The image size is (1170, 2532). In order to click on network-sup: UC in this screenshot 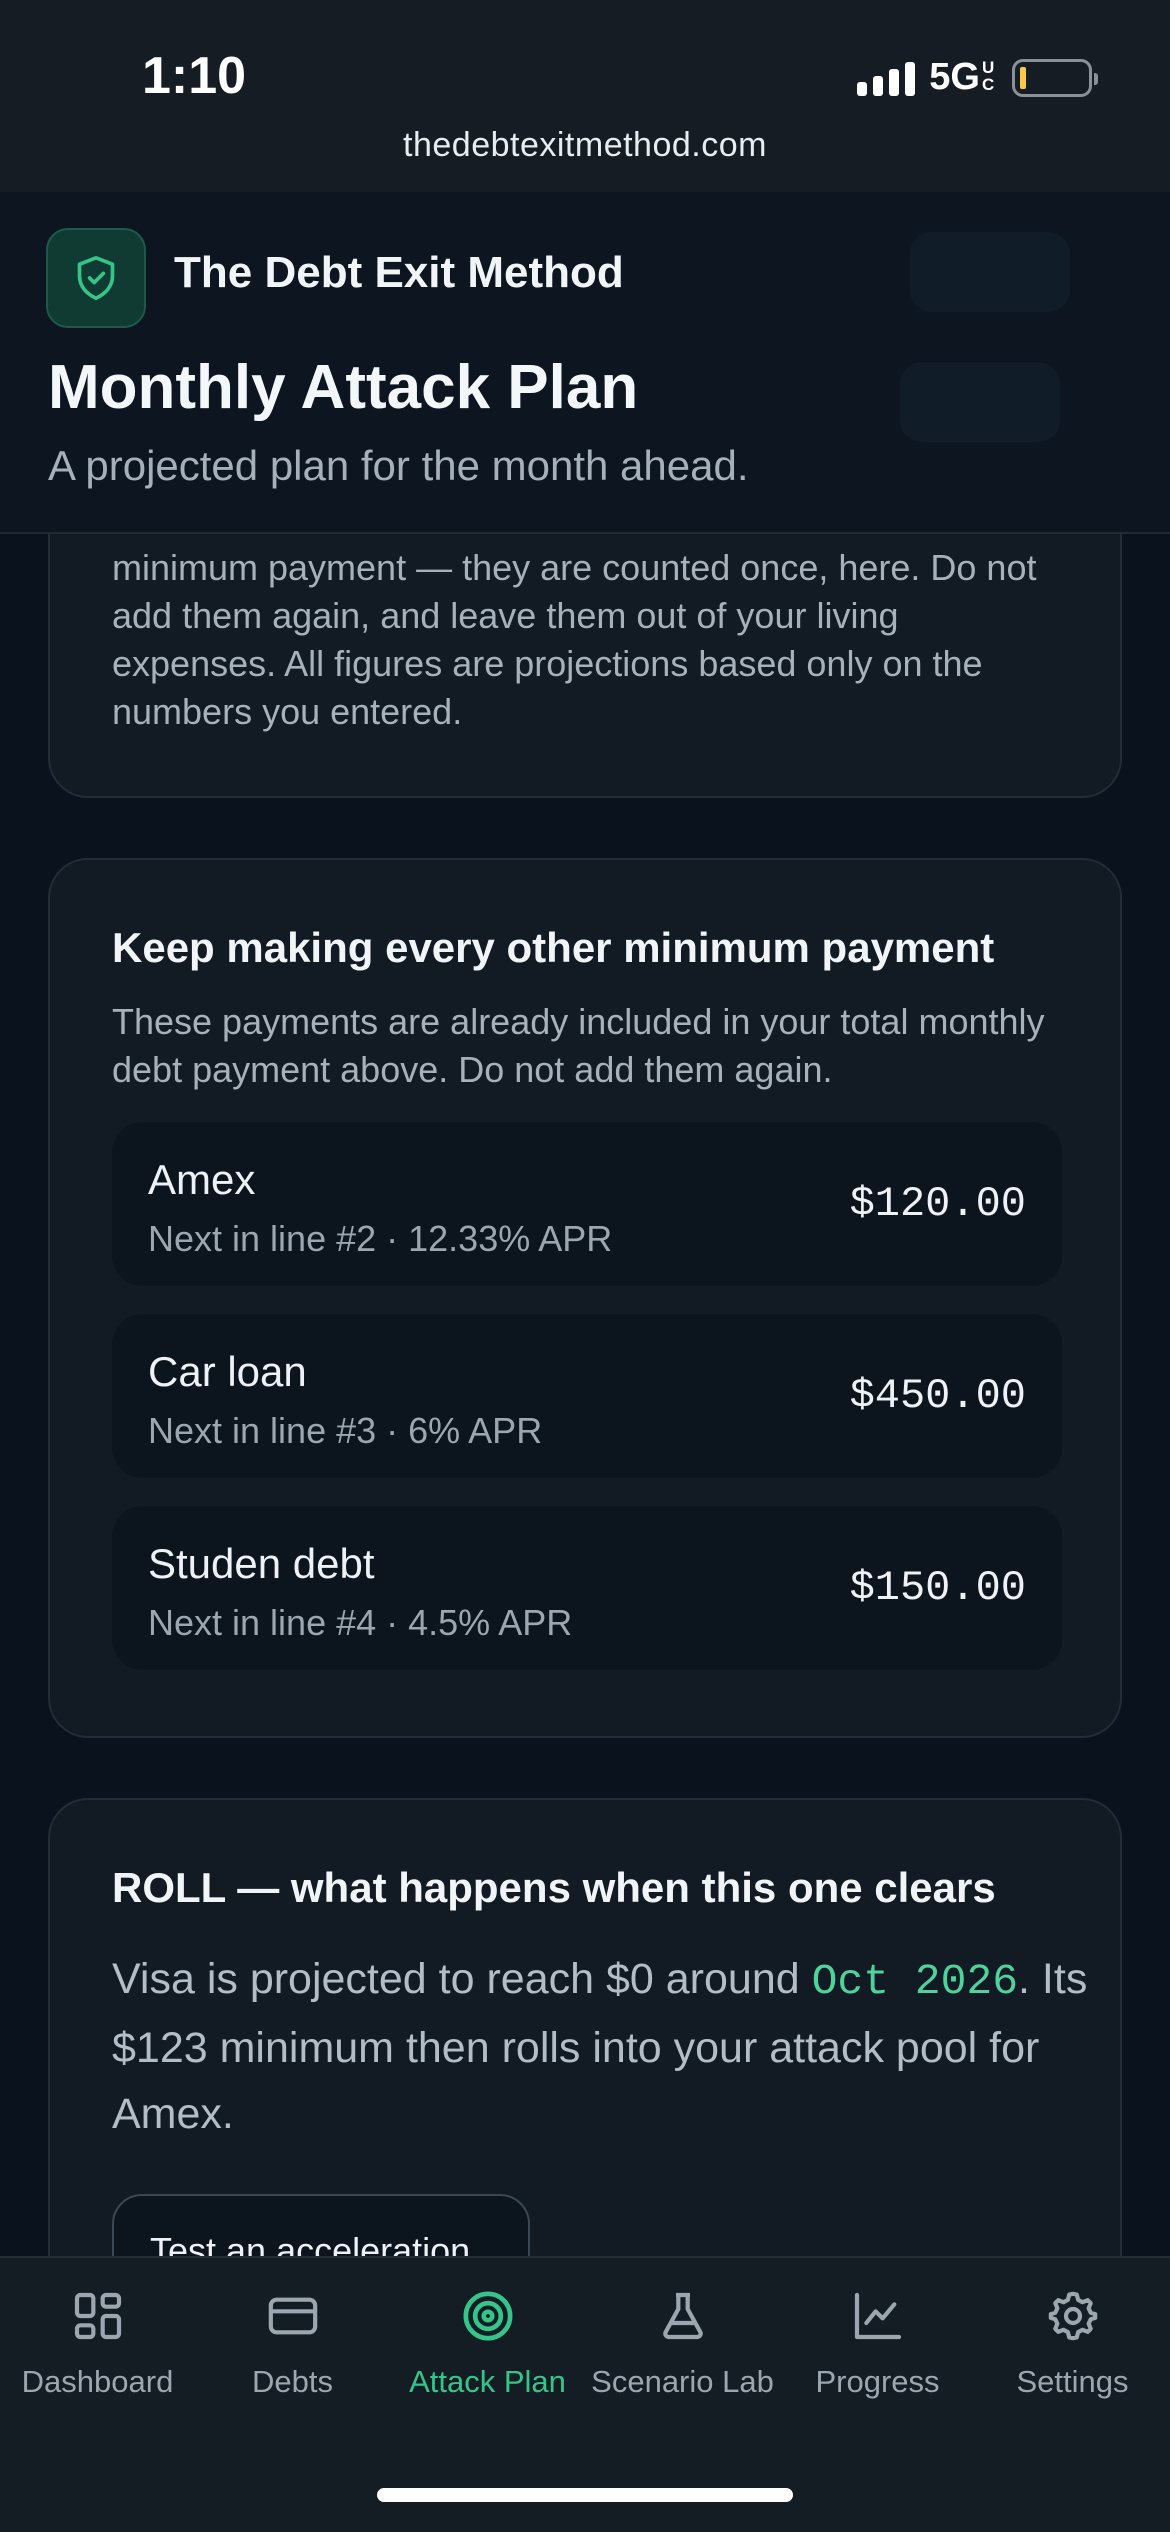, I will do `click(988, 76)`.